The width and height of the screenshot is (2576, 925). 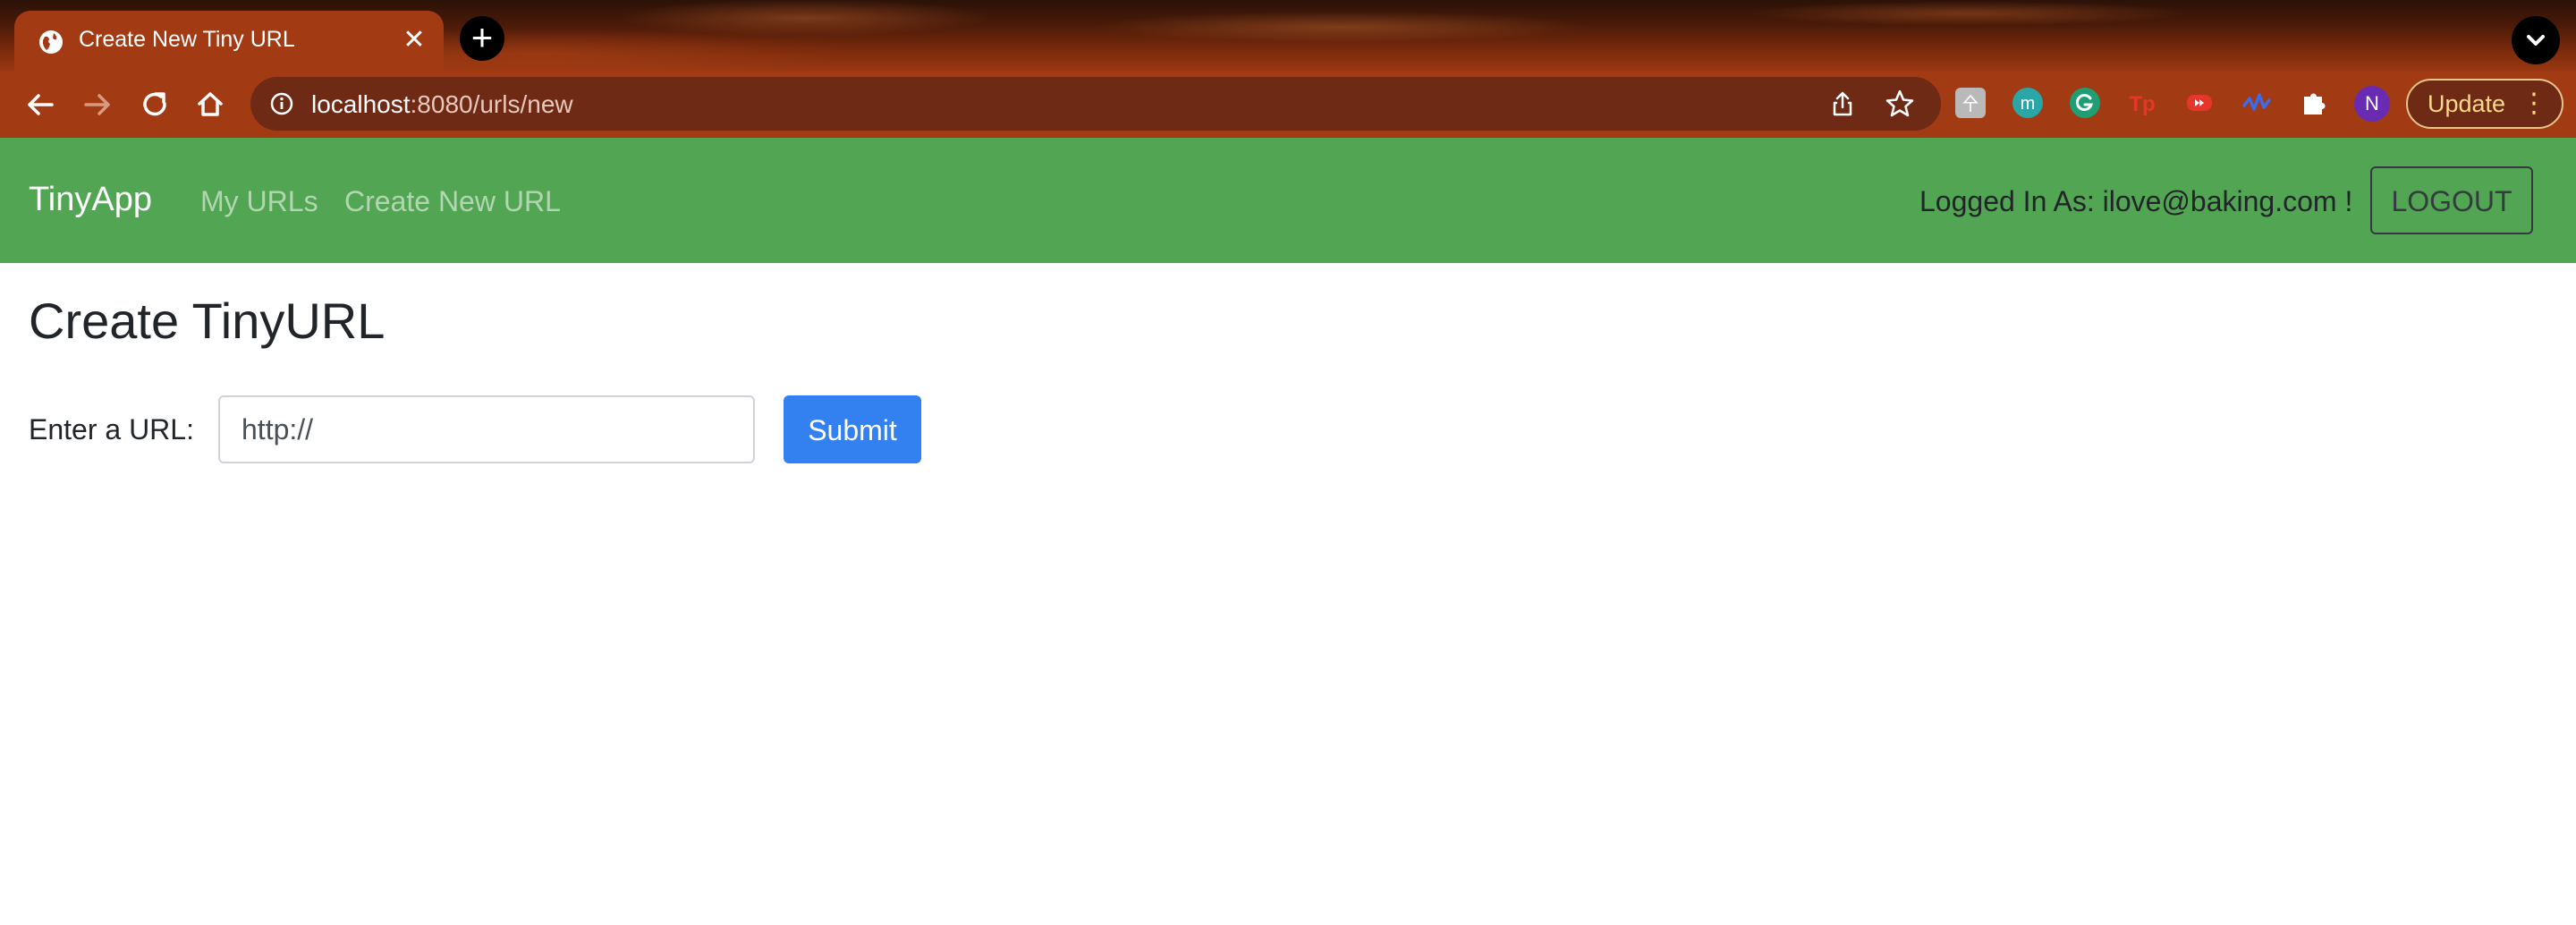 I want to click on wave-glyph-icon, so click(x=2256, y=102).